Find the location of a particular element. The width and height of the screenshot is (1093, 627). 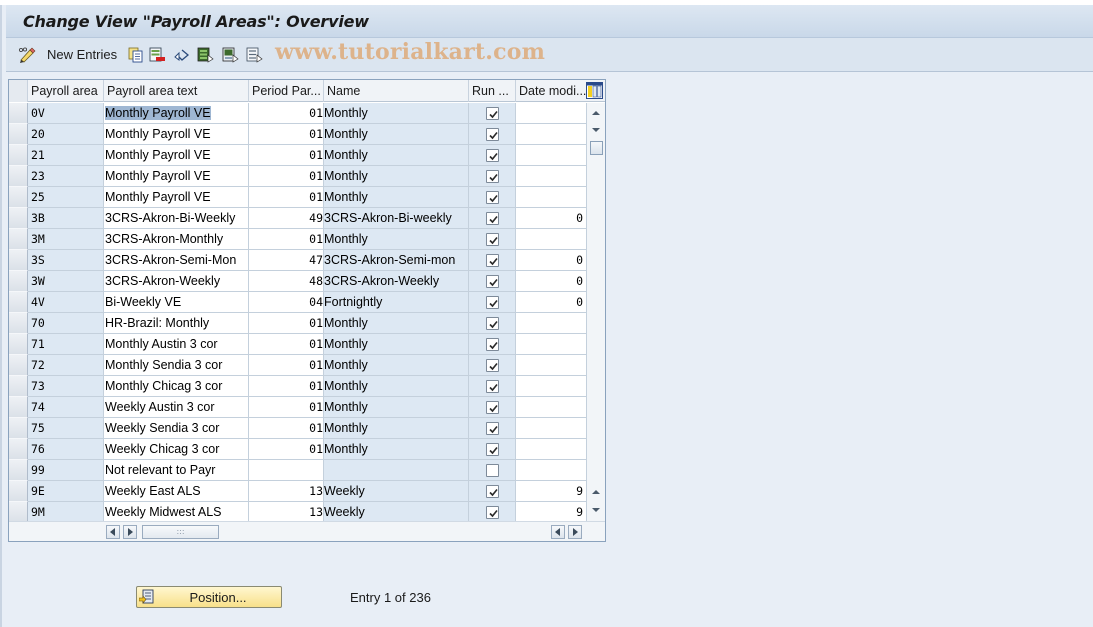

payroll-area-cell: 3B is located at coordinates (66, 218).